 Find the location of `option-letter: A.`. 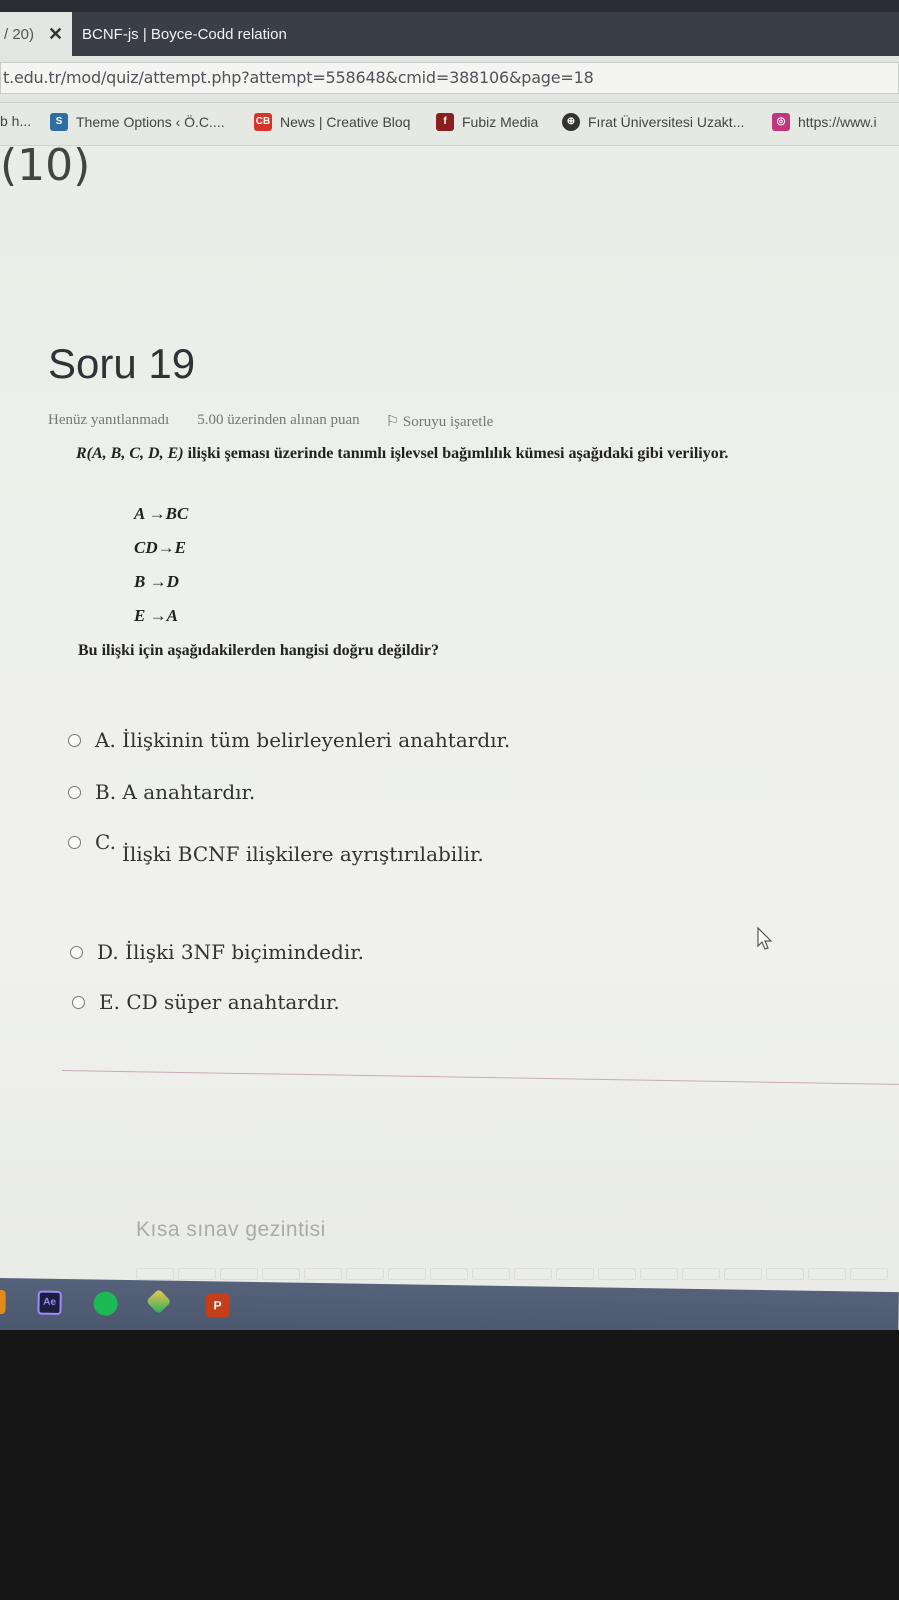

option-letter: A. is located at coordinates (105, 740).